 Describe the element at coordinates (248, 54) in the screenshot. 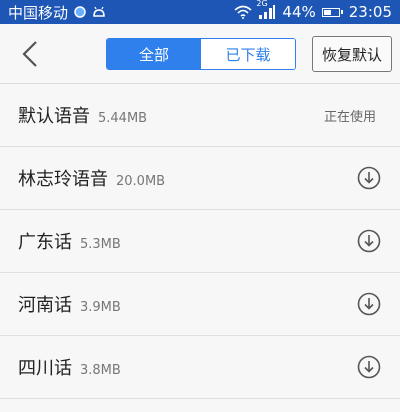

I see `tab-downloaded: 已下载` at that location.